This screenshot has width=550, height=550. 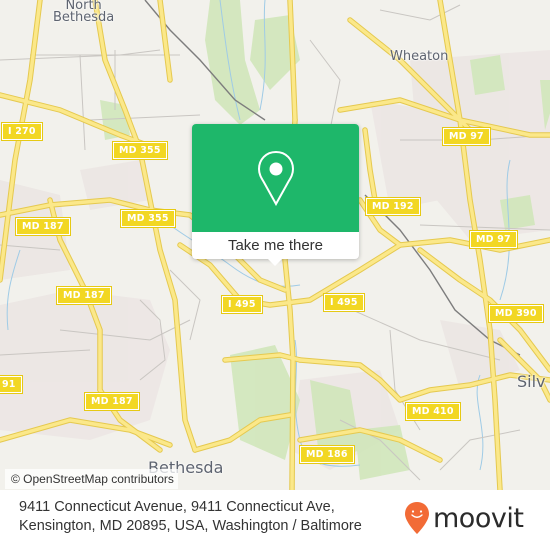 What do you see at coordinates (531, 381) in the screenshot?
I see `place-label-silver-spring: Silv` at bounding box center [531, 381].